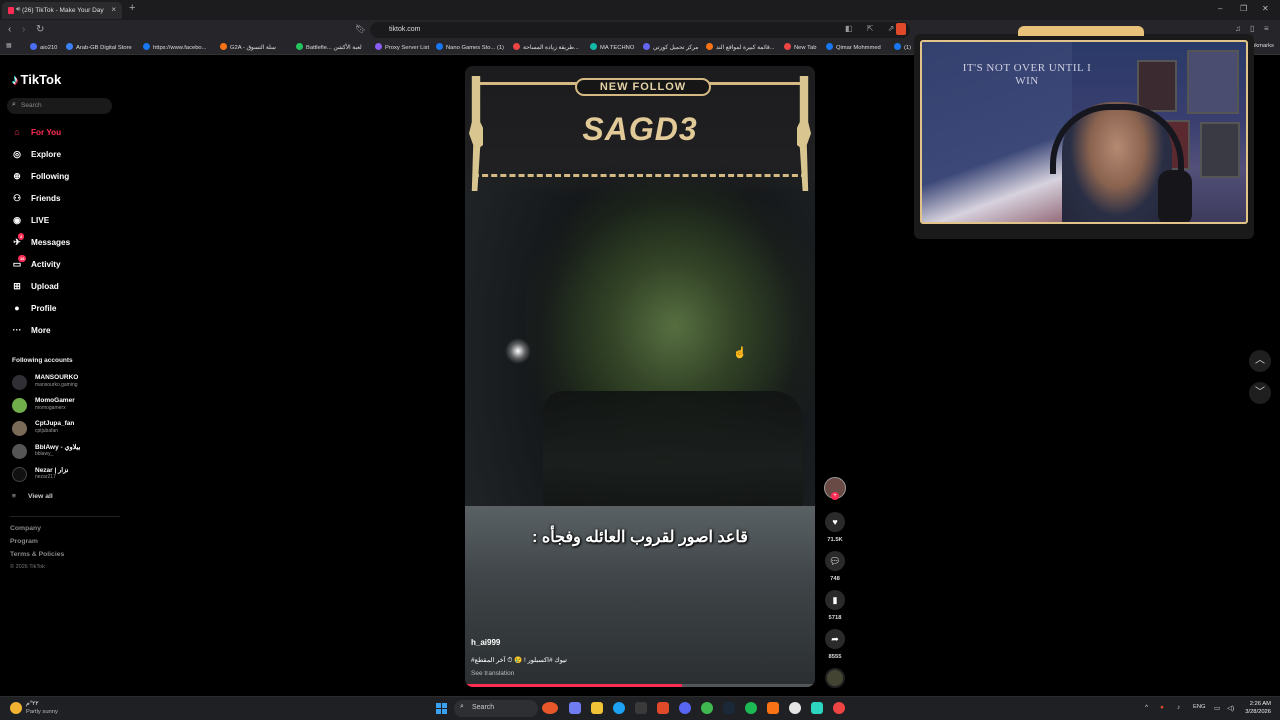  I want to click on volume-icon: ◁), so click(1230, 708).